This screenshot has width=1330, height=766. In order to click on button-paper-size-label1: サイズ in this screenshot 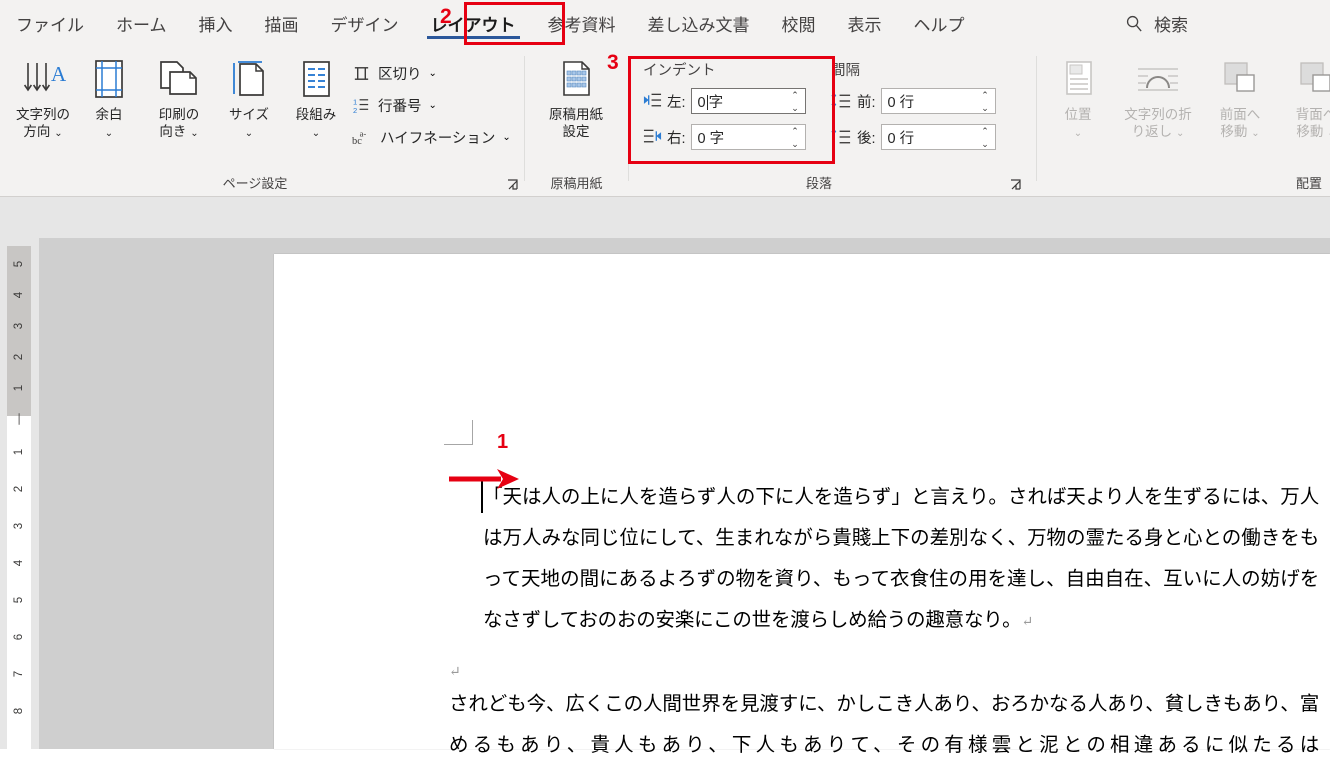, I will do `click(249, 114)`.